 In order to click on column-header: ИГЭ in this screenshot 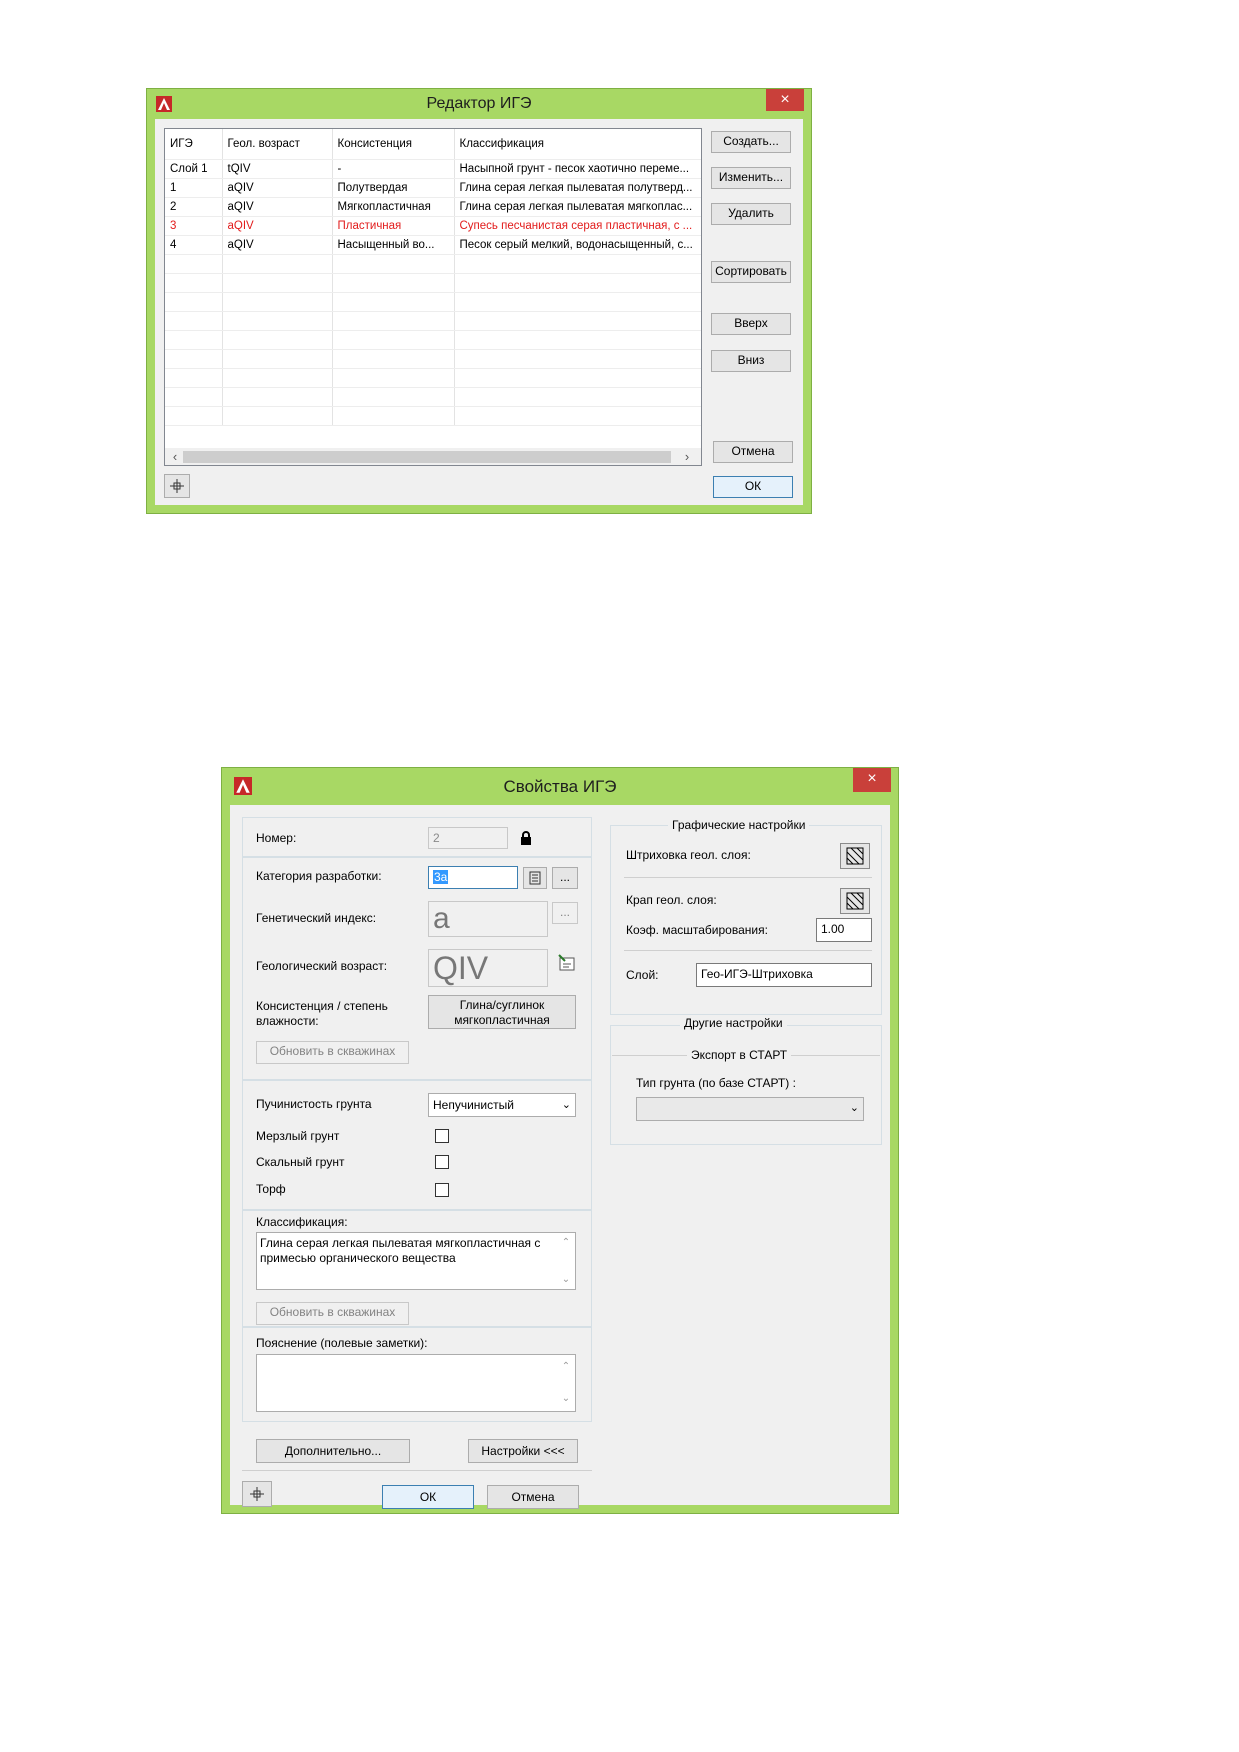, I will do `click(194, 144)`.